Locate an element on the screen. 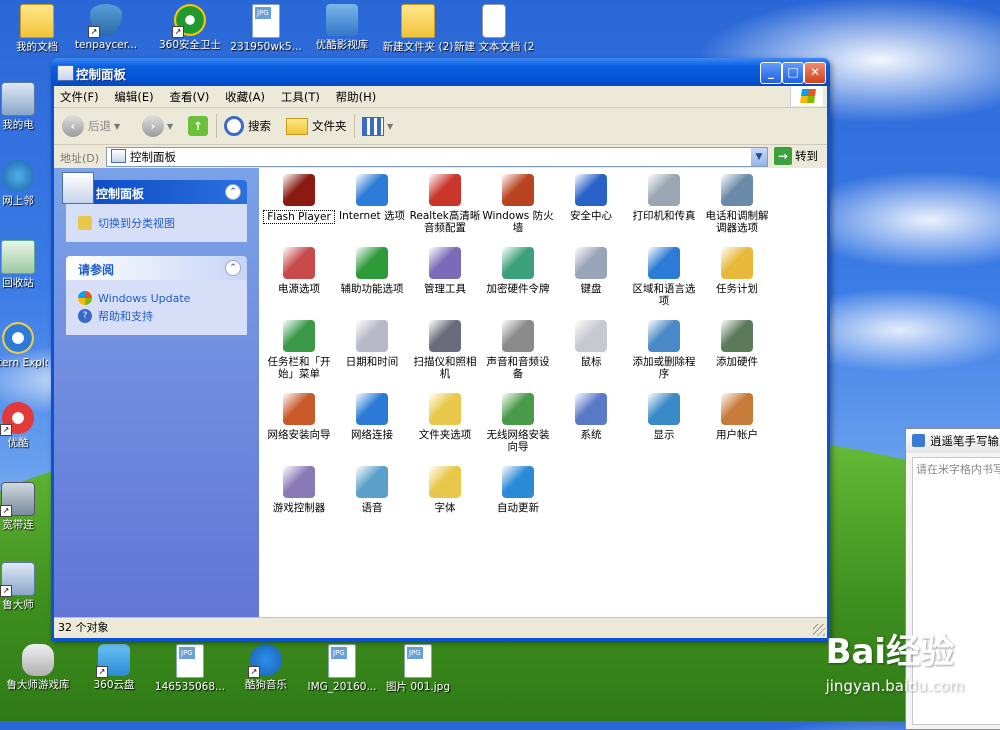 The width and height of the screenshot is (1000, 730). desktop-icon-youku-library: 优酷影视库 is located at coordinates (342, 27).